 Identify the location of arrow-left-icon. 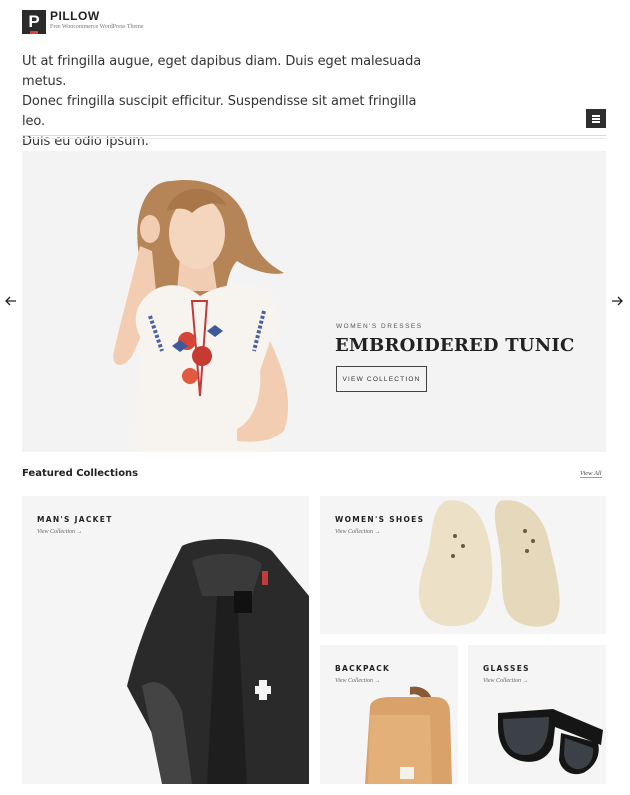
(10, 301).